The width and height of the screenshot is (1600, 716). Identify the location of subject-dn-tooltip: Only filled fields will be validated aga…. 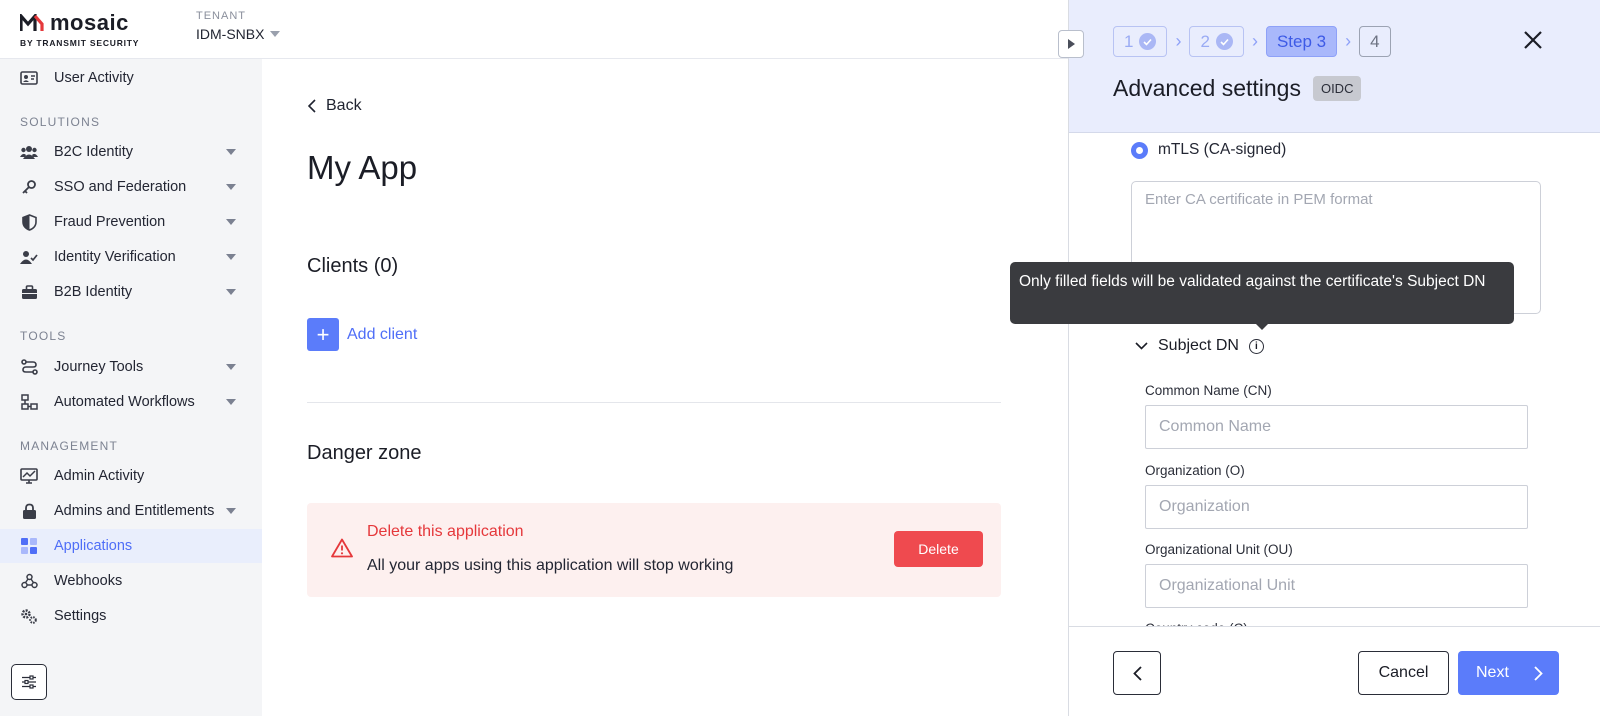
(1262, 293).